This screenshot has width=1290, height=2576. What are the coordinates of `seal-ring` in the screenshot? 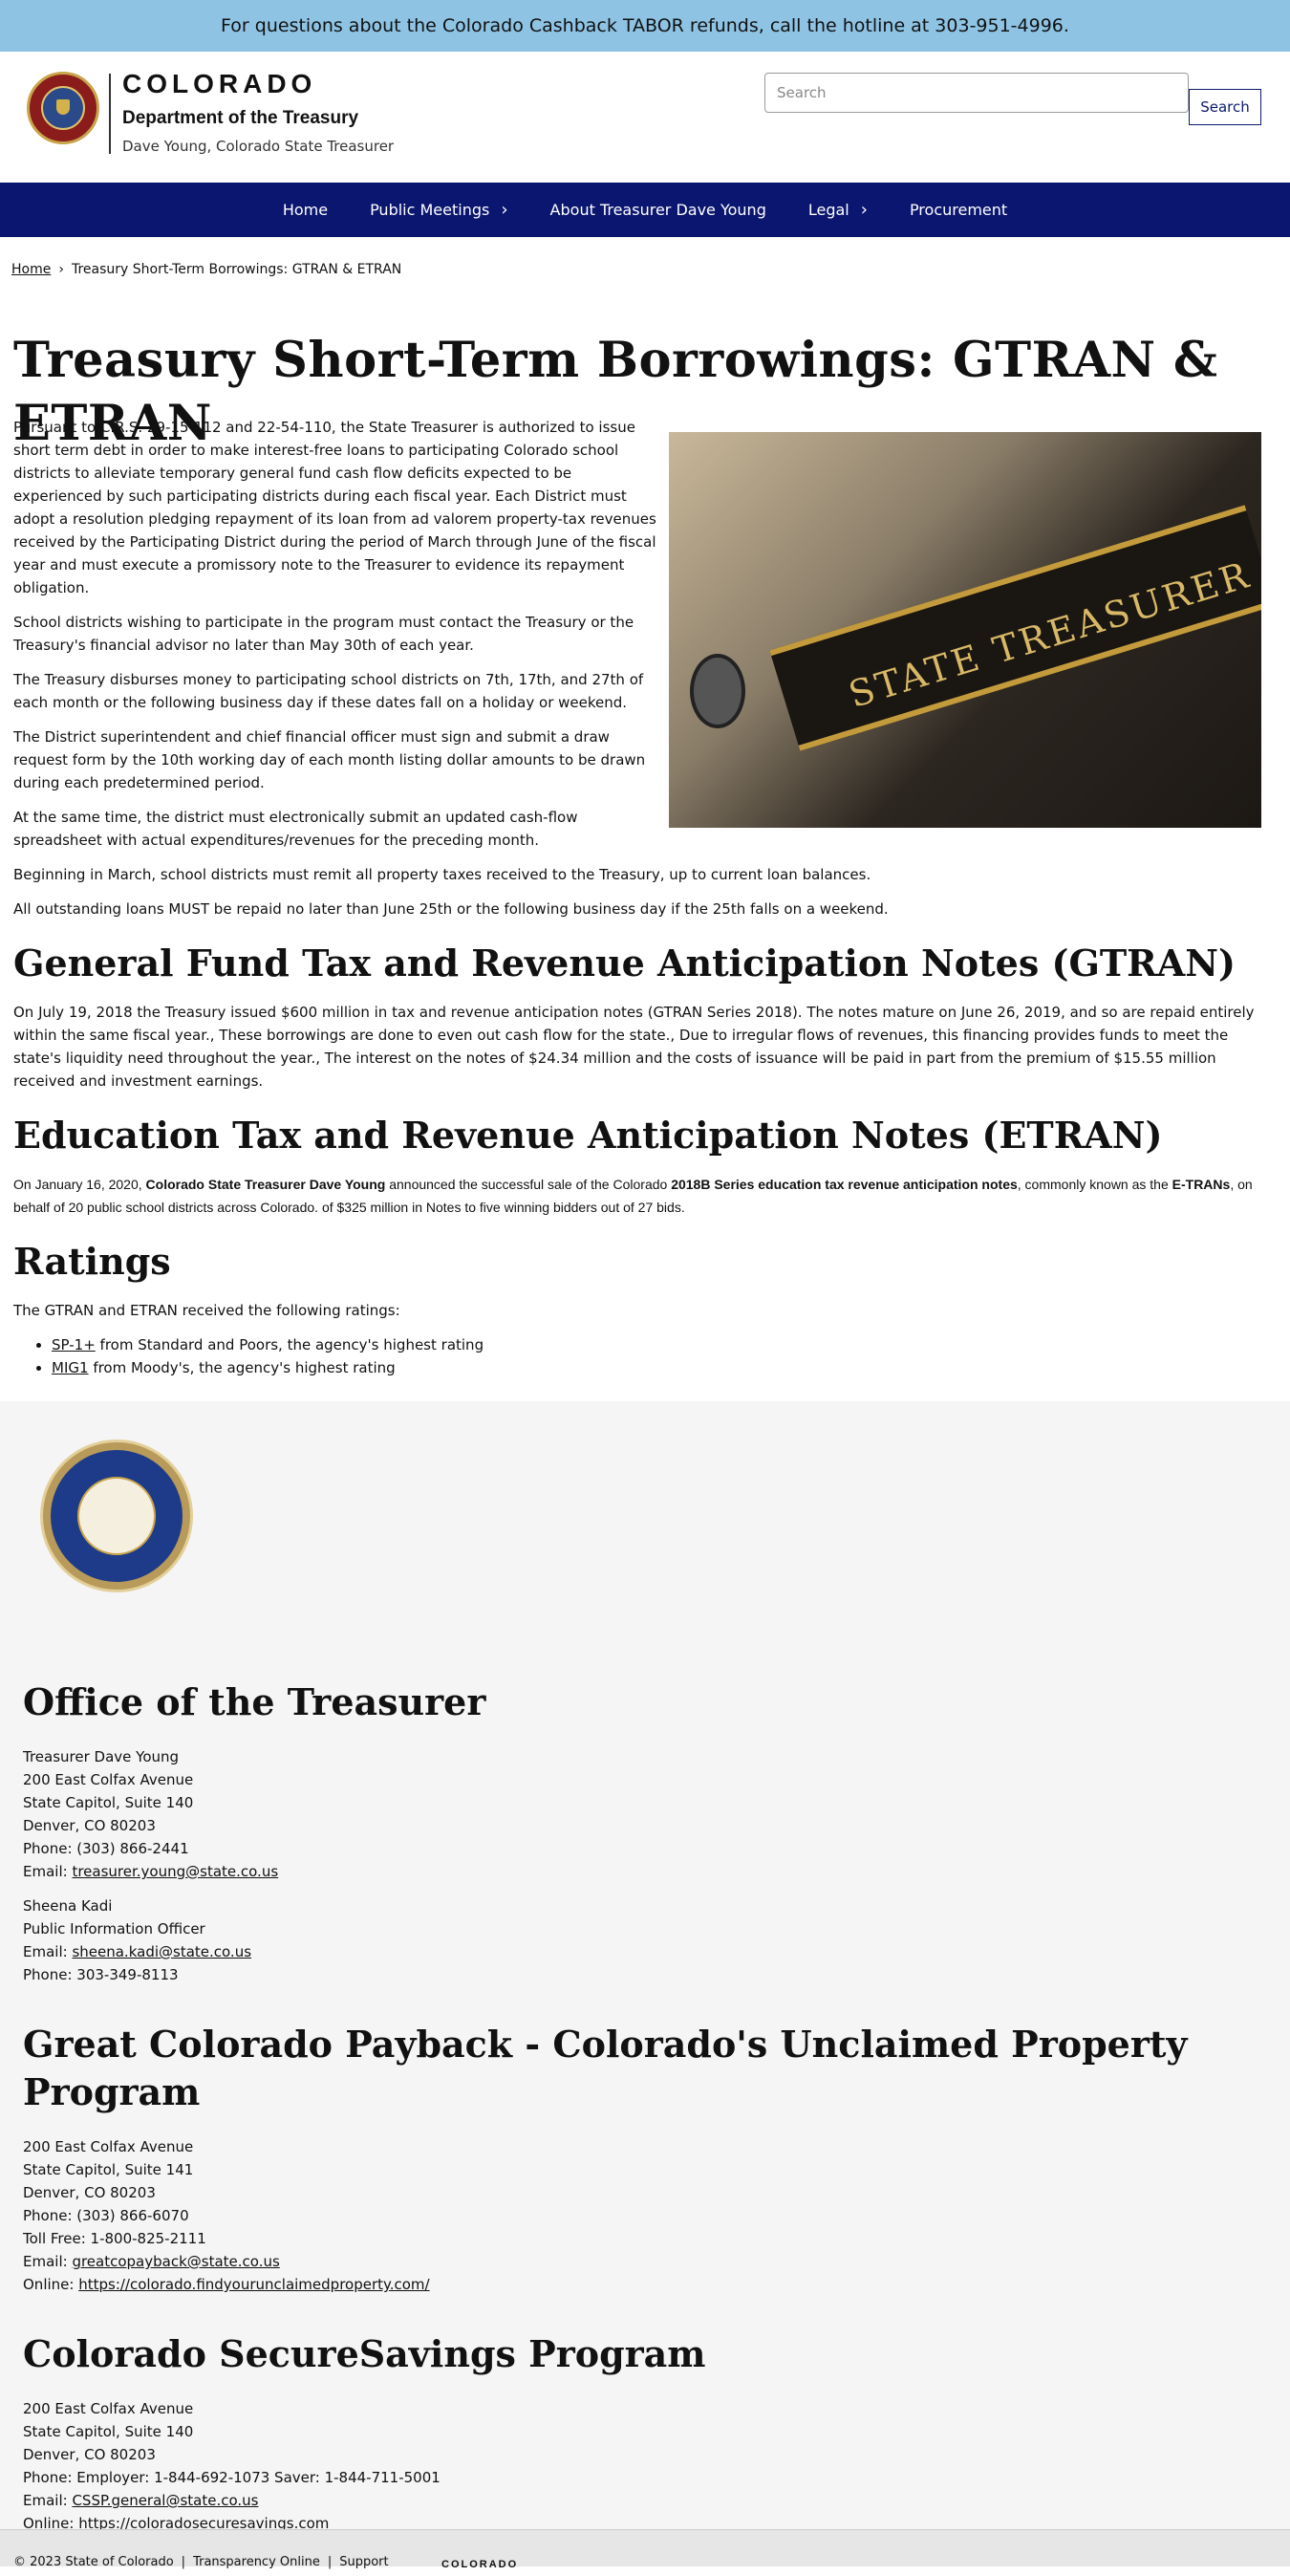 It's located at (117, 1516).